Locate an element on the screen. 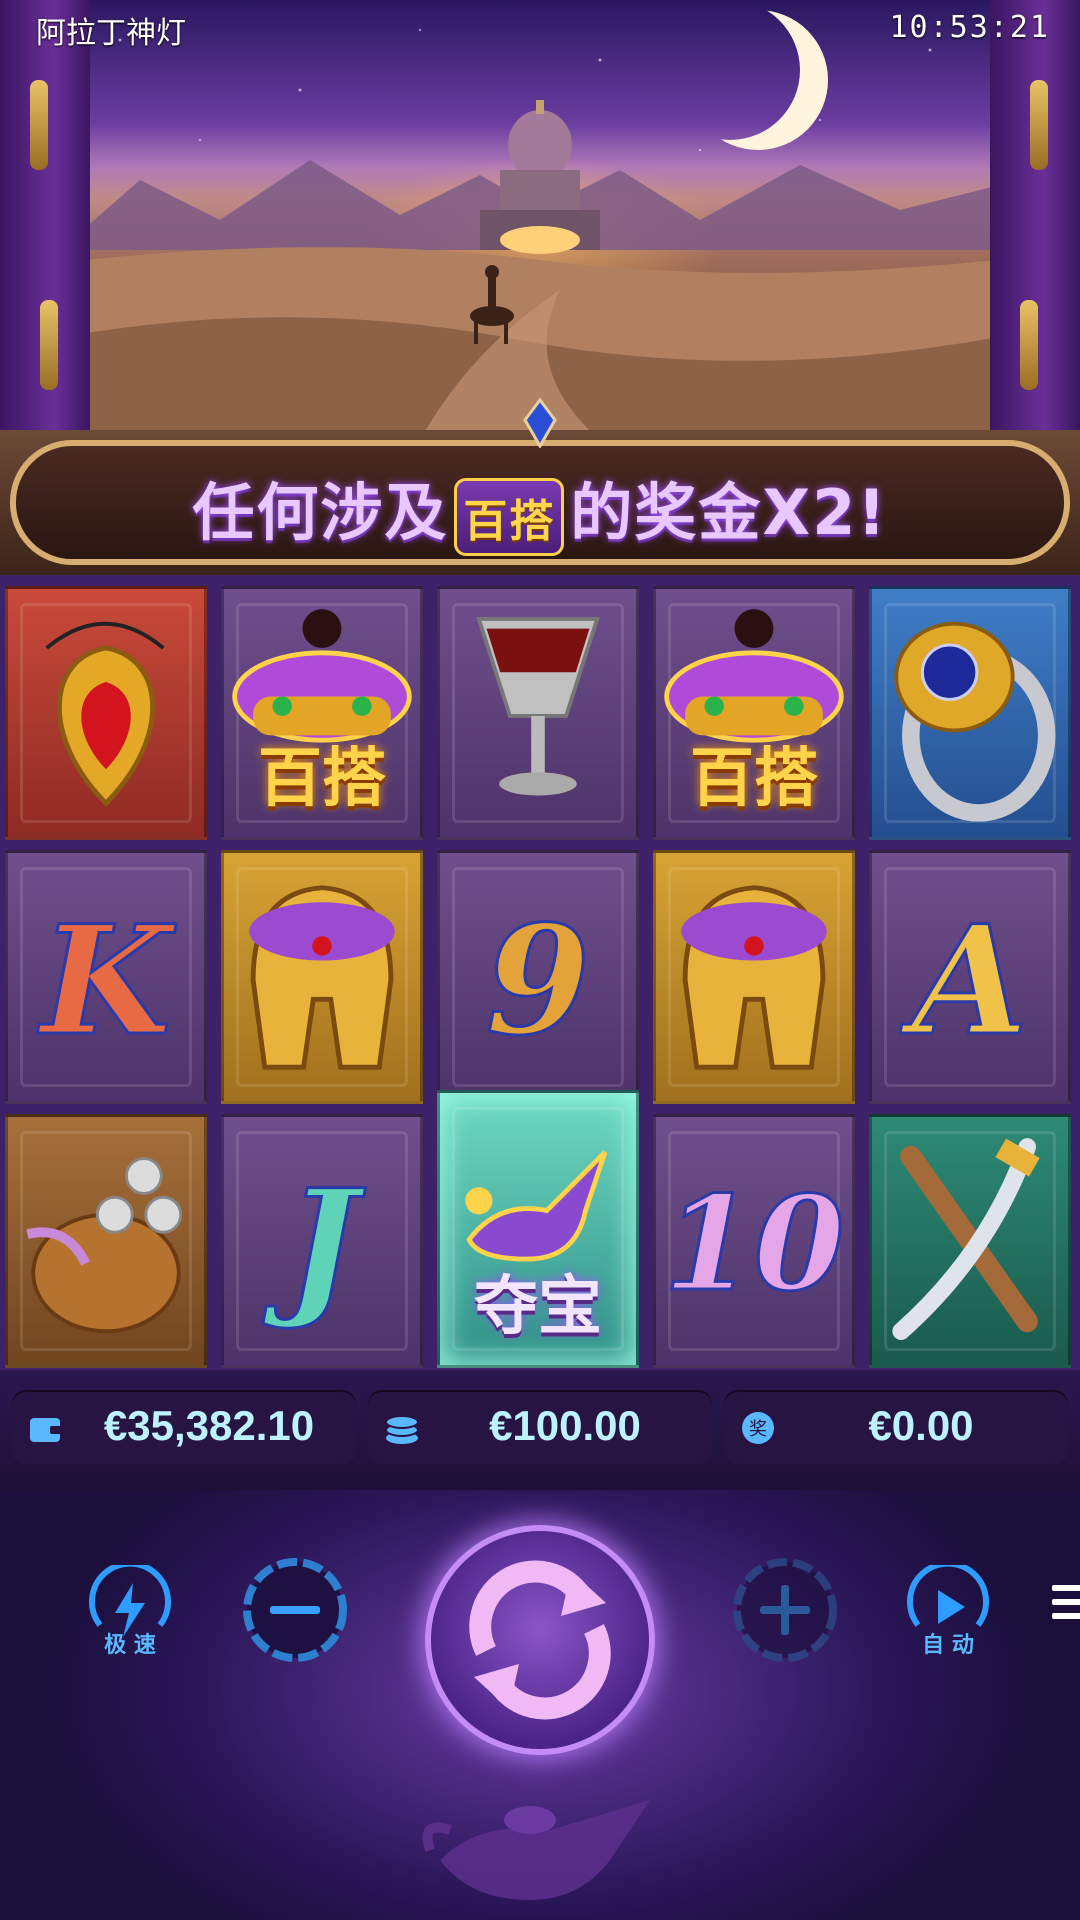 The image size is (1080, 1920). banner-text-before: 任何涉及 is located at coordinates (320, 512).